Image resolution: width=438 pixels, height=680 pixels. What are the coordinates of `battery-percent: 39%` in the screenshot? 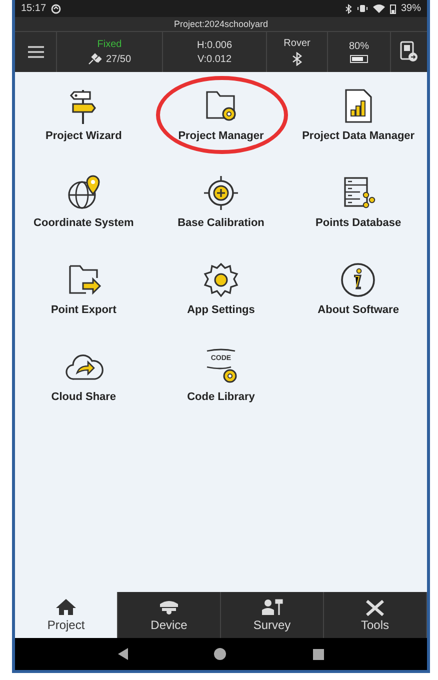 It's located at (410, 8).